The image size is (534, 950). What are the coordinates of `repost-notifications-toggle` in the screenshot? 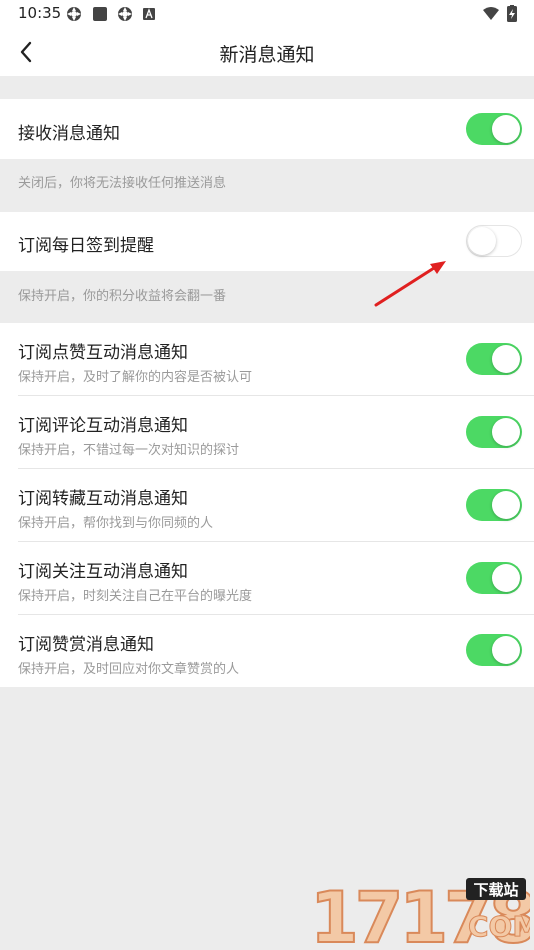 It's located at (494, 505).